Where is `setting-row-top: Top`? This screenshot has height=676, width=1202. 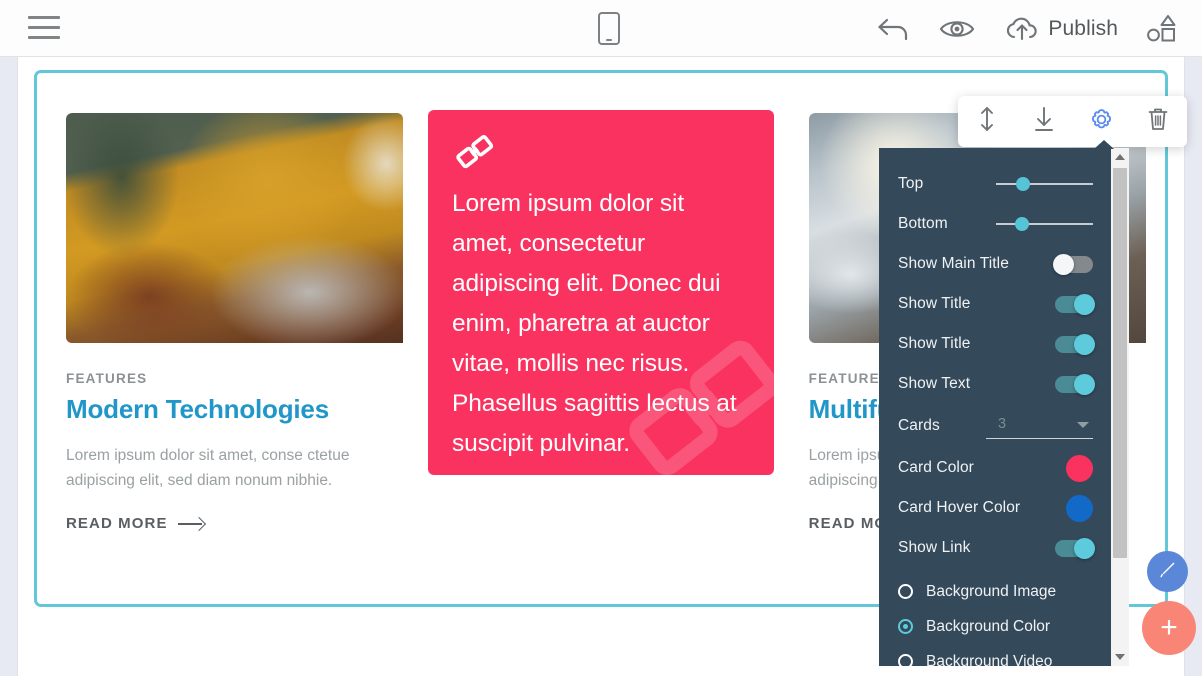
setting-row-top: Top is located at coordinates (995, 184).